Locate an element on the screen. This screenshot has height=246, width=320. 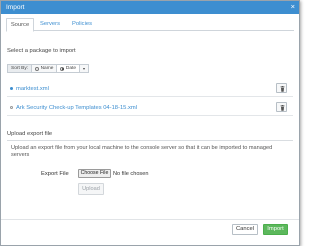
package-row: marktest.xml is located at coordinates (150, 89).